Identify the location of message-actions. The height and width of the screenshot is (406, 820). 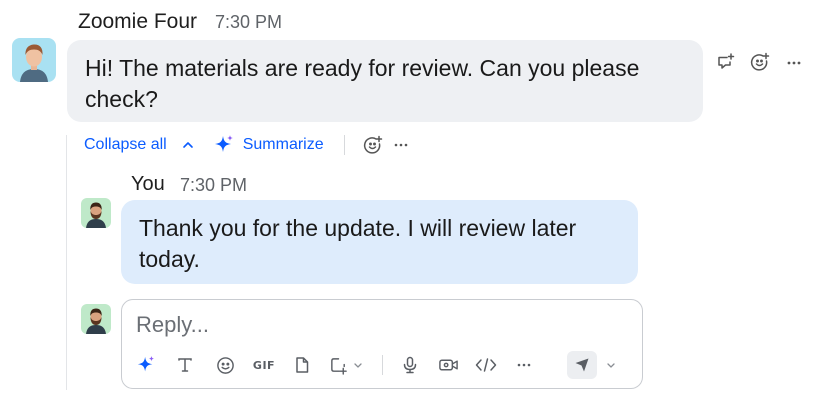
(760, 62).